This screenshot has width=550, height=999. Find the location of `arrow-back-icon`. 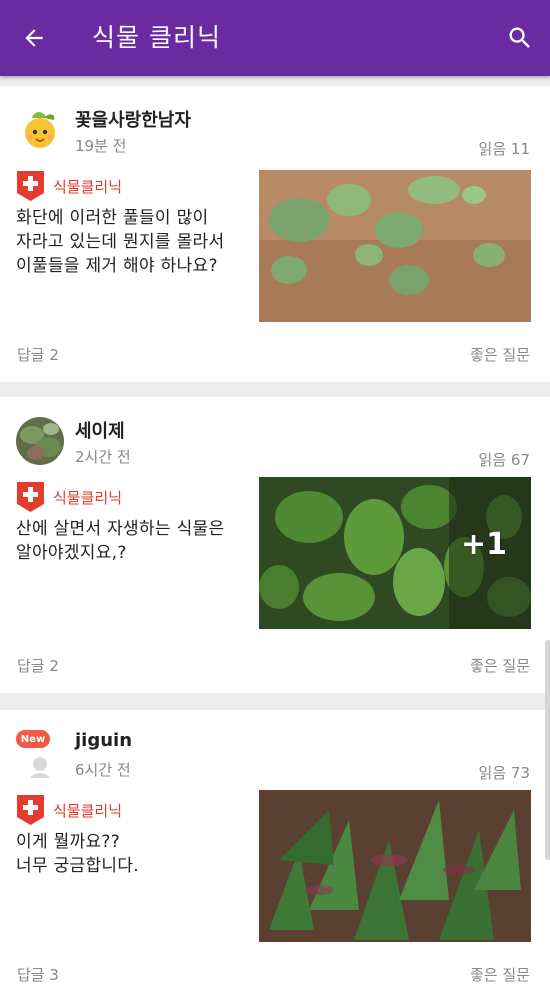

arrow-back-icon is located at coordinates (34, 38).